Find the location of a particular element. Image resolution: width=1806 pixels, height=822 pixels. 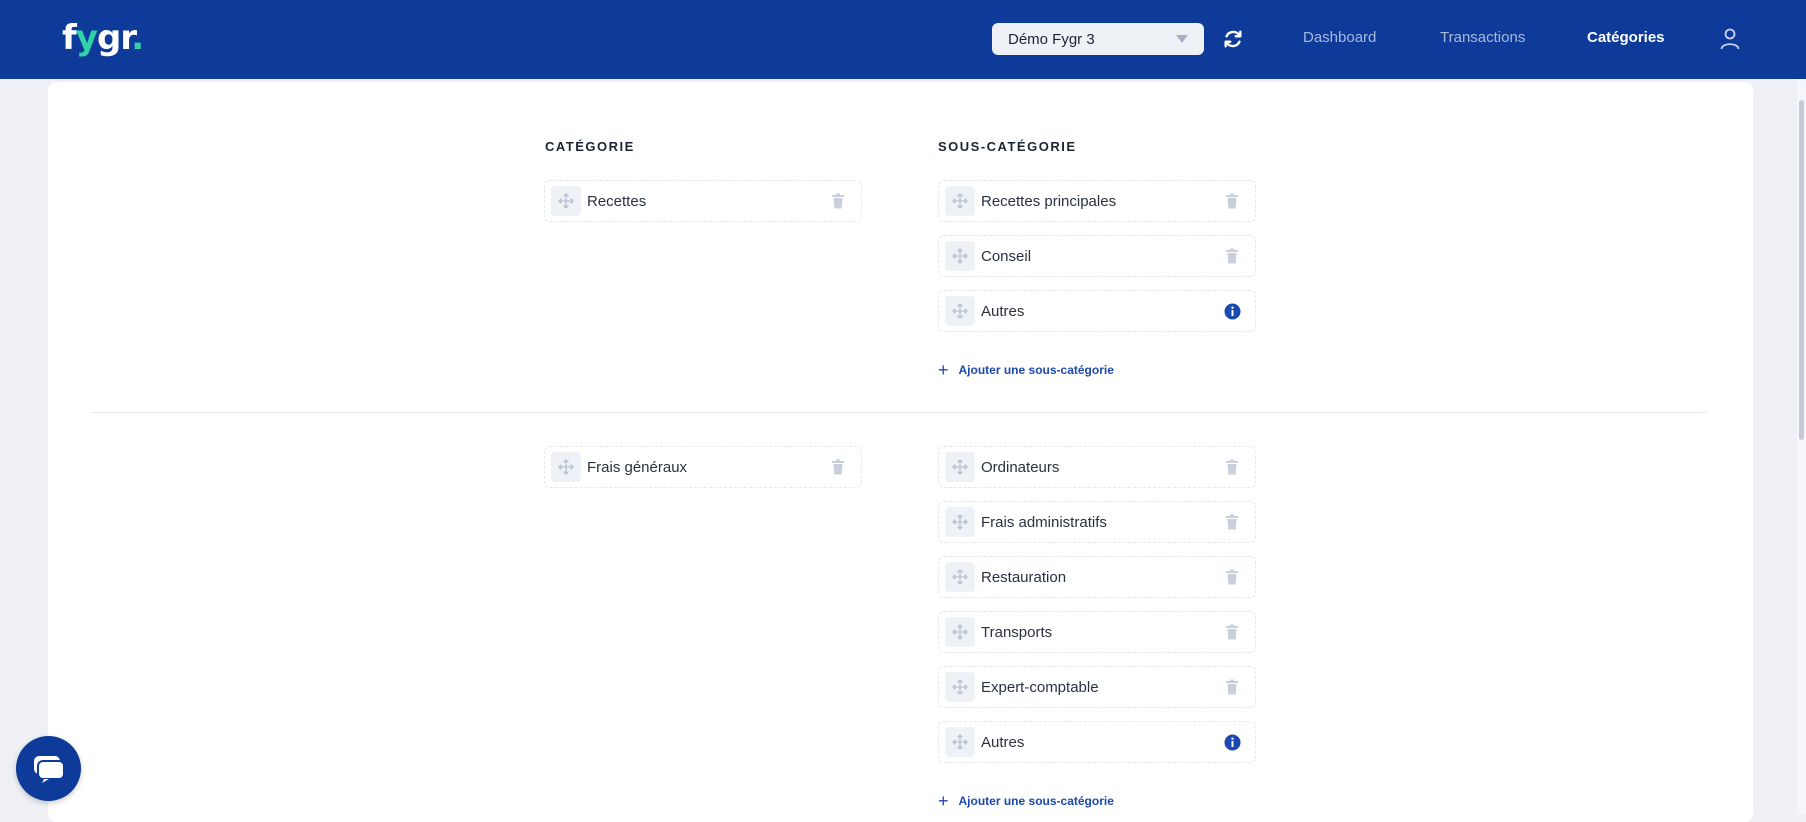

category-item-recettes: Recettes is located at coordinates (703, 201).